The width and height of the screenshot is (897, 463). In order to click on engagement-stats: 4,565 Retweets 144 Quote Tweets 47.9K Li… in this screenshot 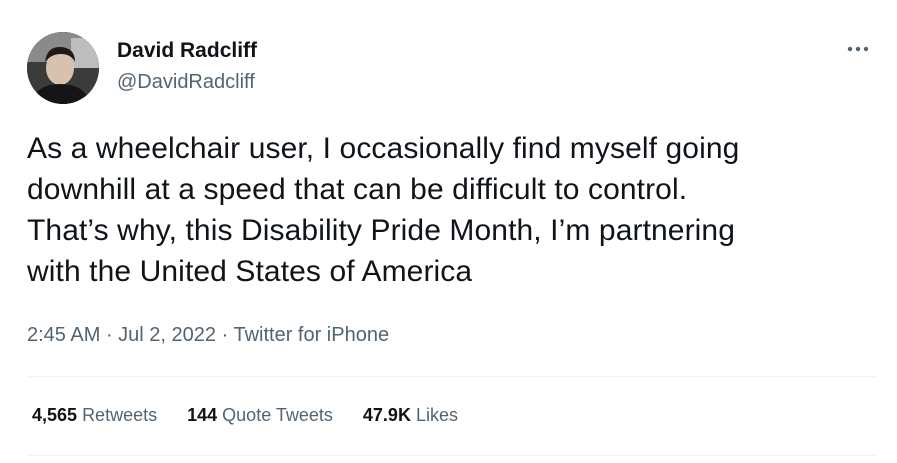, I will do `click(245, 415)`.